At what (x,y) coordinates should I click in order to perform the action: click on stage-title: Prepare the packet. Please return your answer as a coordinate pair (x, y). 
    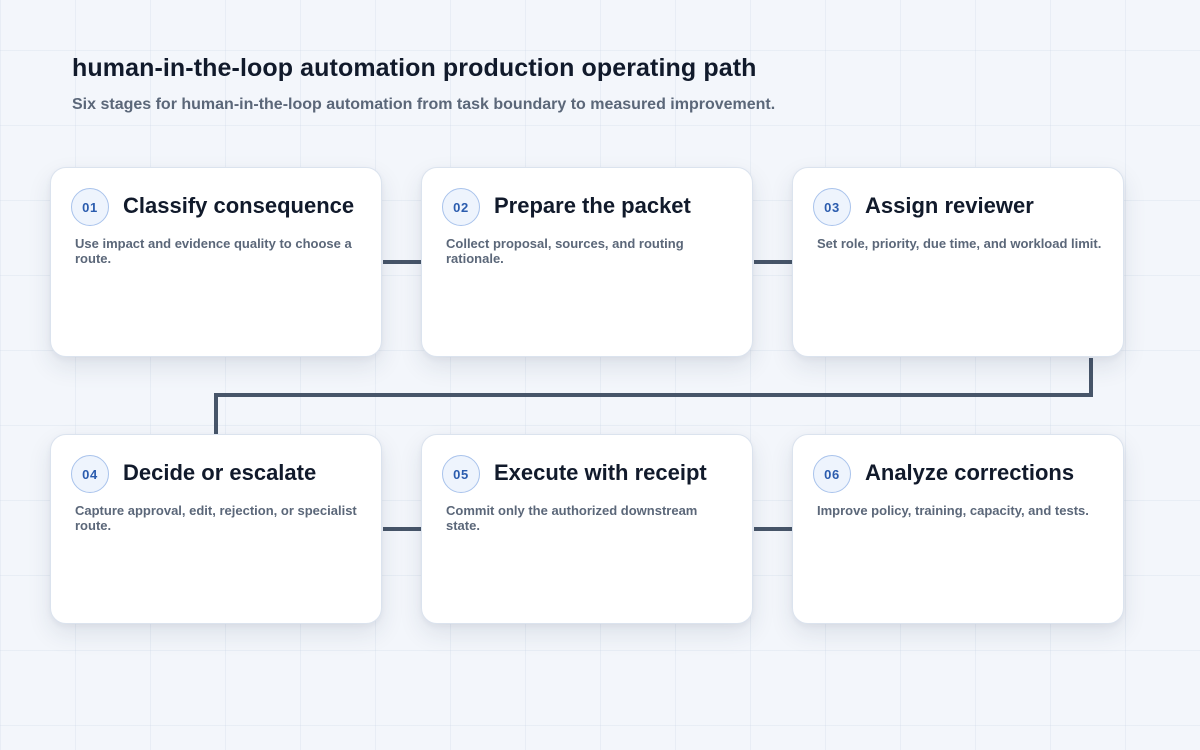
    Looking at the image, I should click on (592, 205).